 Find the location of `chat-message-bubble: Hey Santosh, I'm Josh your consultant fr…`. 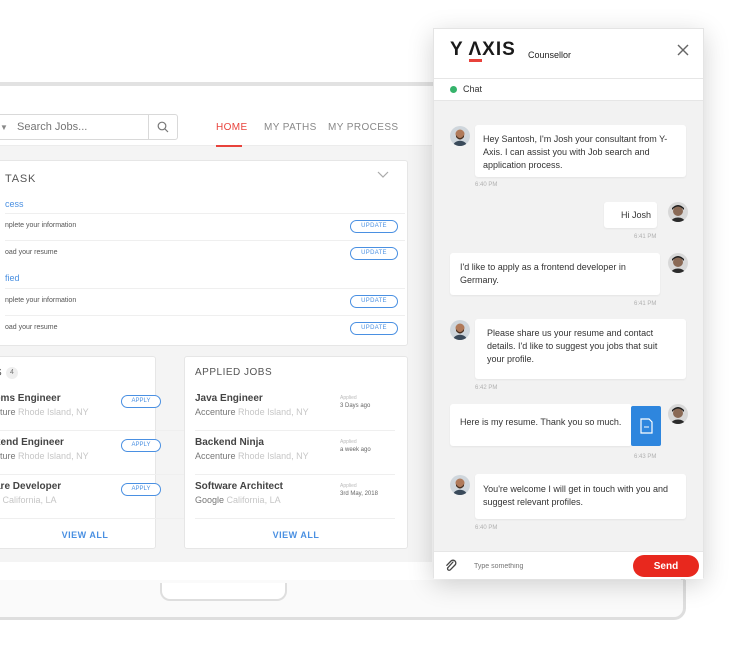

chat-message-bubble: Hey Santosh, I'm Josh your consultant fr… is located at coordinates (580, 151).